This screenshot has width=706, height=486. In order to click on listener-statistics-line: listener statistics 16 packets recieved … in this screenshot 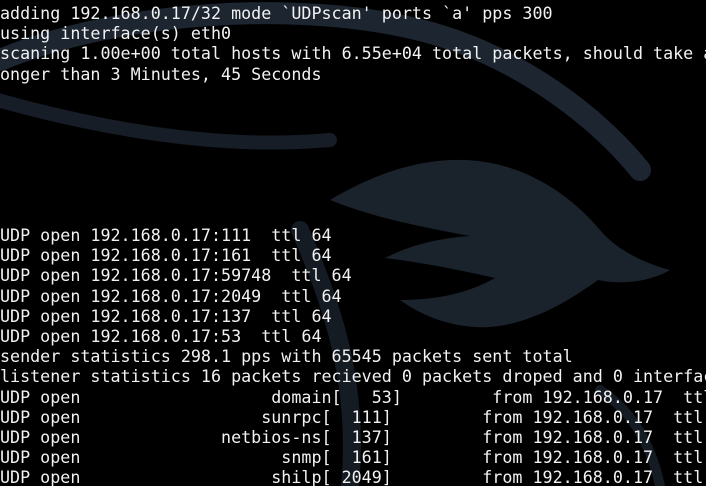, I will do `click(353, 376)`.